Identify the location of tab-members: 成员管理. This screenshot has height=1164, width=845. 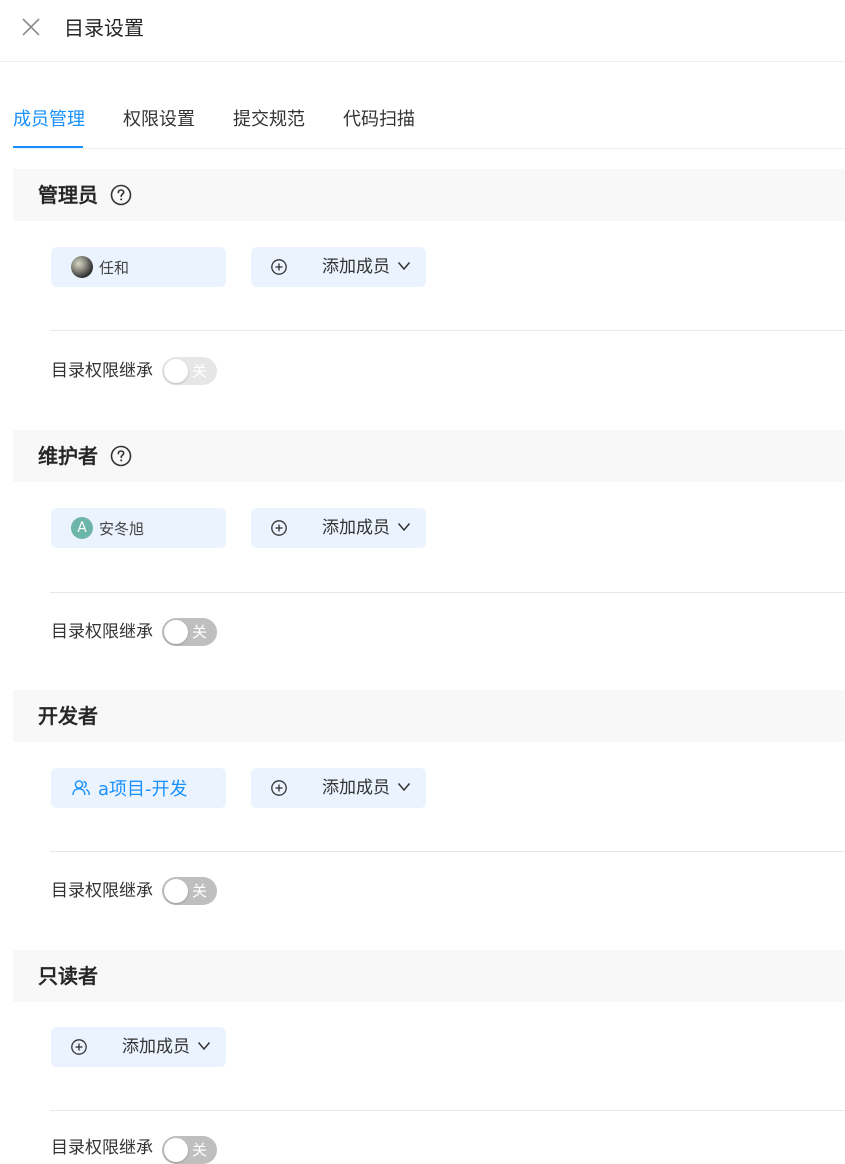
(49, 120).